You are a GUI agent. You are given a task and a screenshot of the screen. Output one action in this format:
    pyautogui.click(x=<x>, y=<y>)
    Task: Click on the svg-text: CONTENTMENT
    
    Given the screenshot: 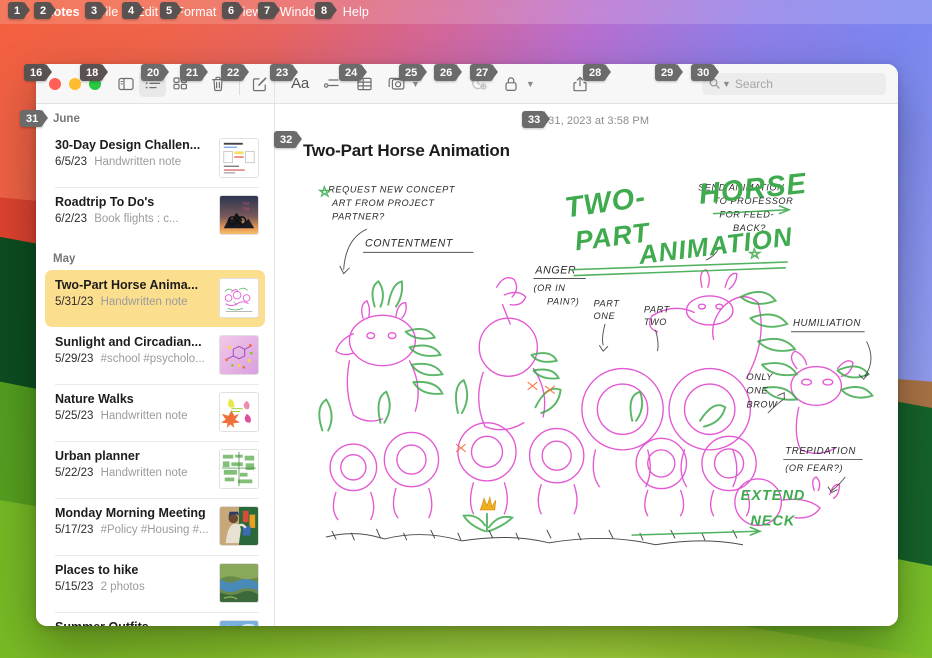 What is the action you would take?
    pyautogui.click(x=409, y=244)
    